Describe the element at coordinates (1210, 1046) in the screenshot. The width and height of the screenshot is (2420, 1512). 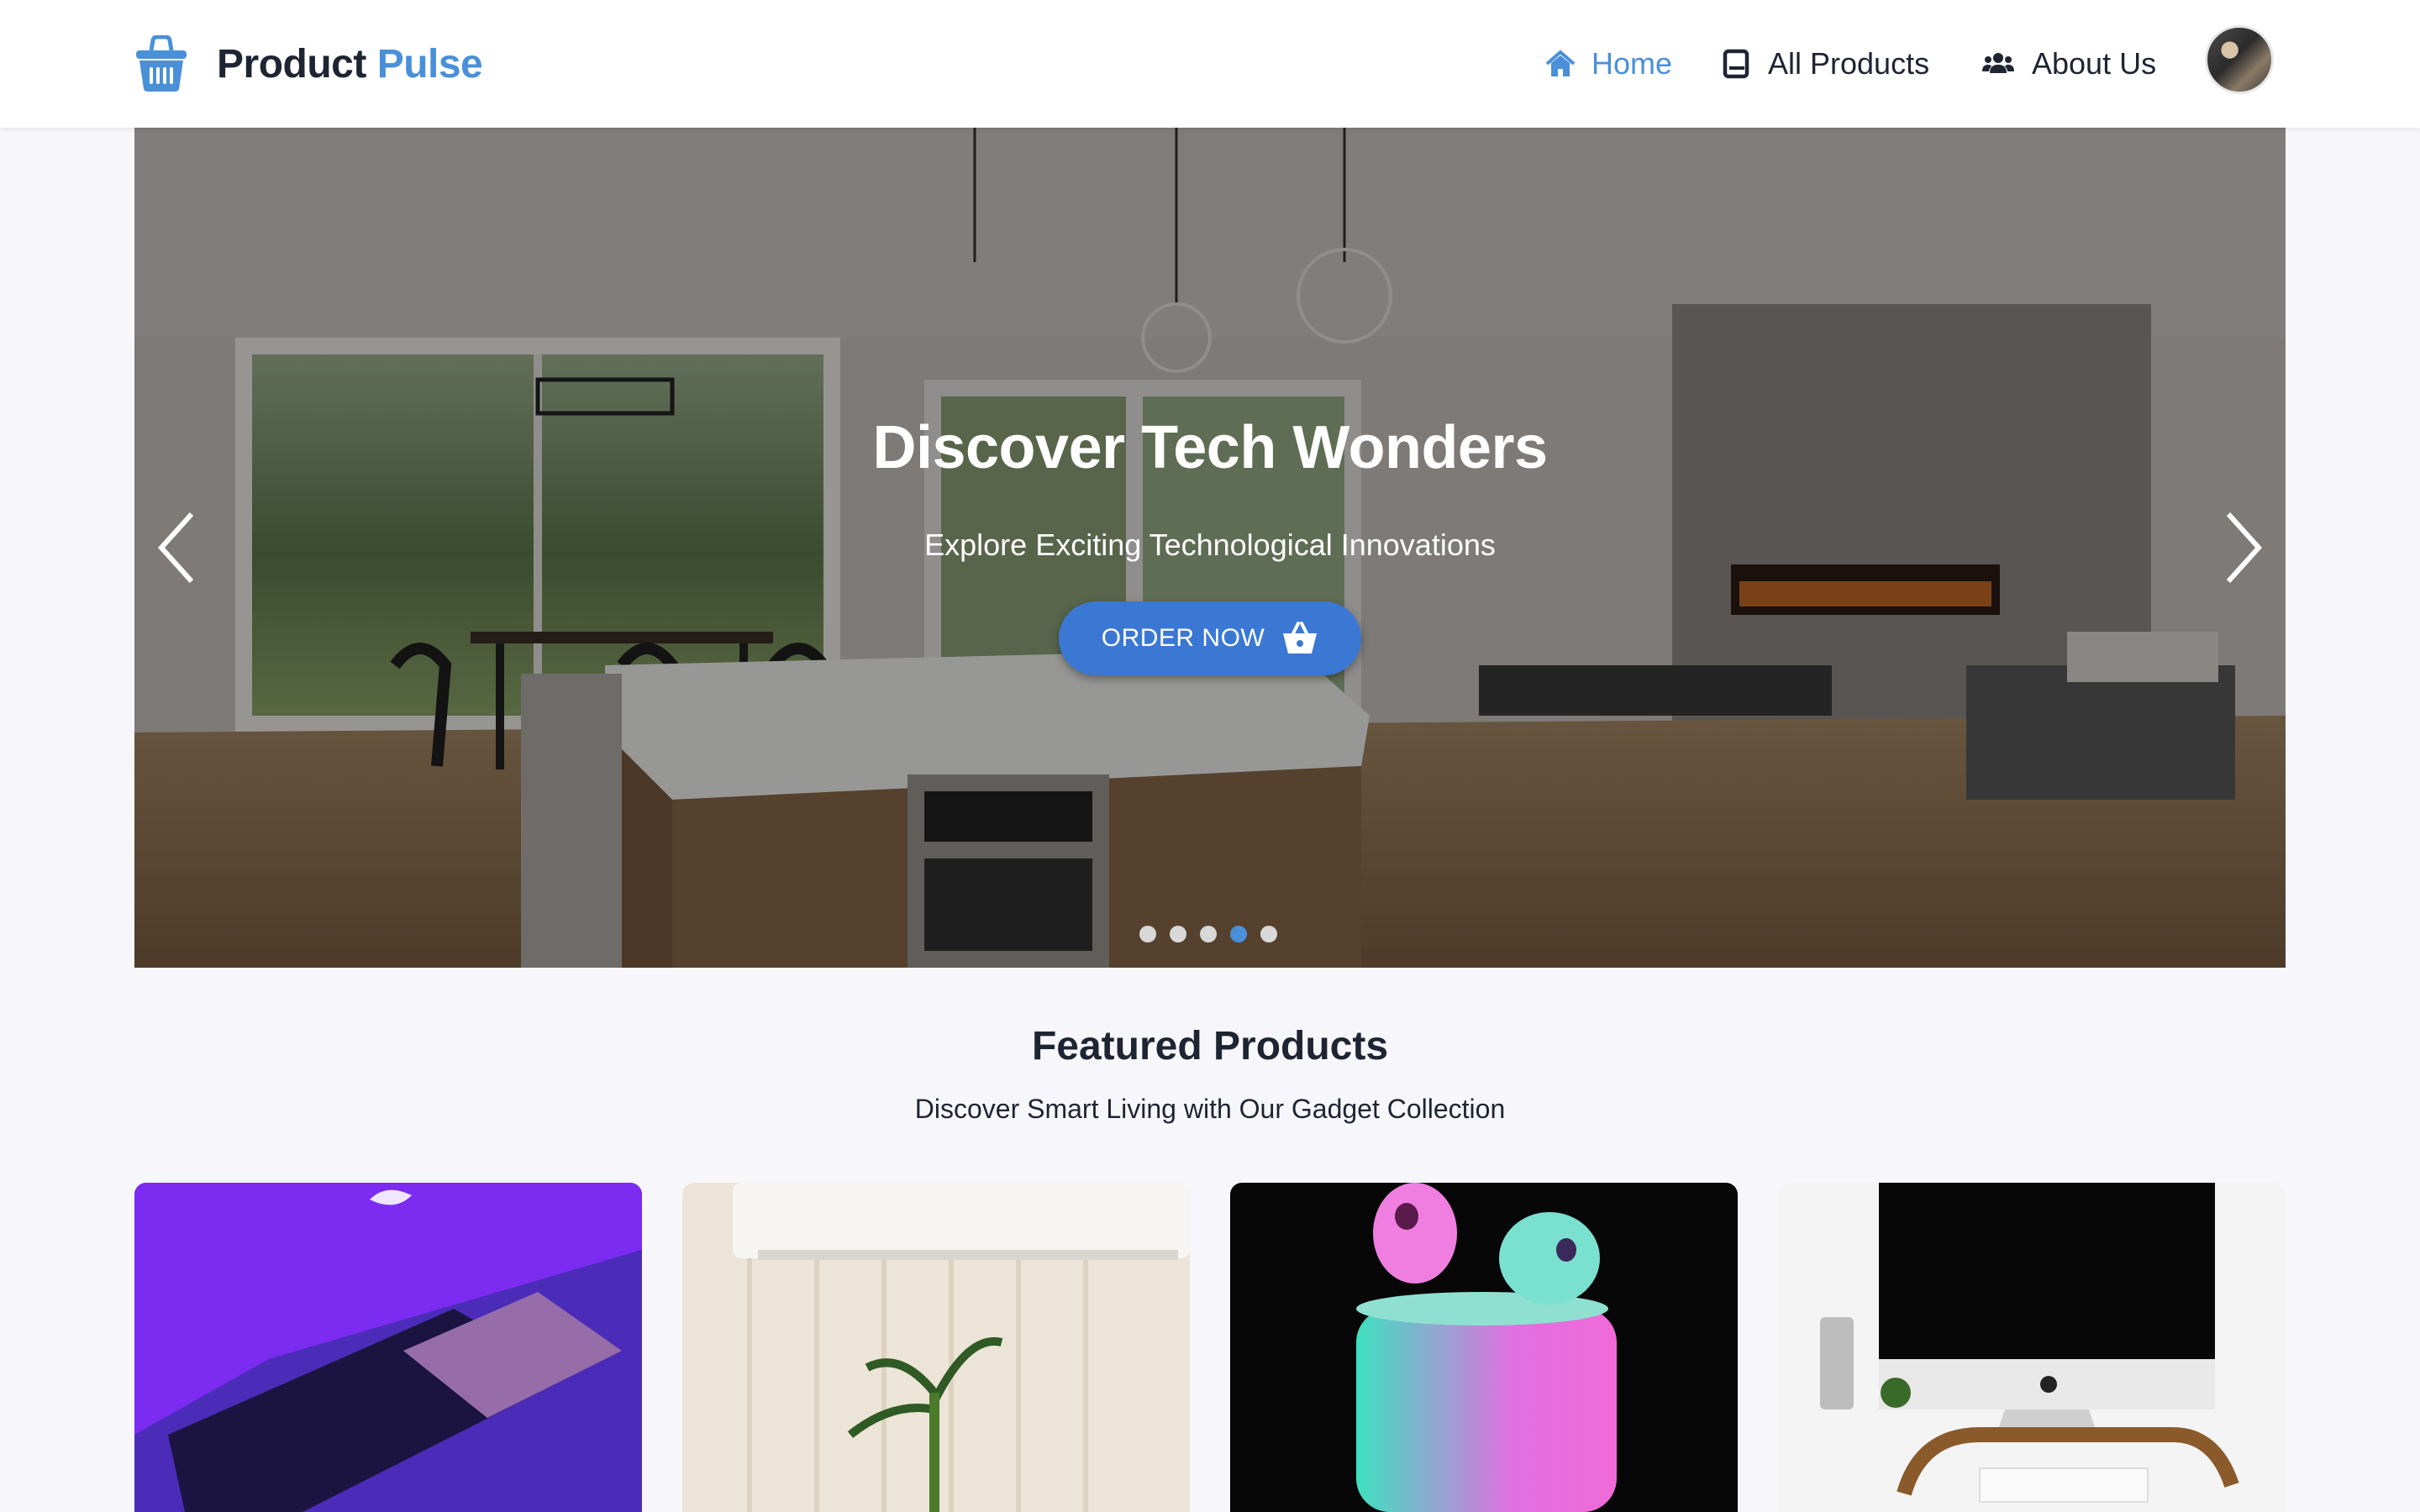
I see `featured-products-title: Featured Products` at that location.